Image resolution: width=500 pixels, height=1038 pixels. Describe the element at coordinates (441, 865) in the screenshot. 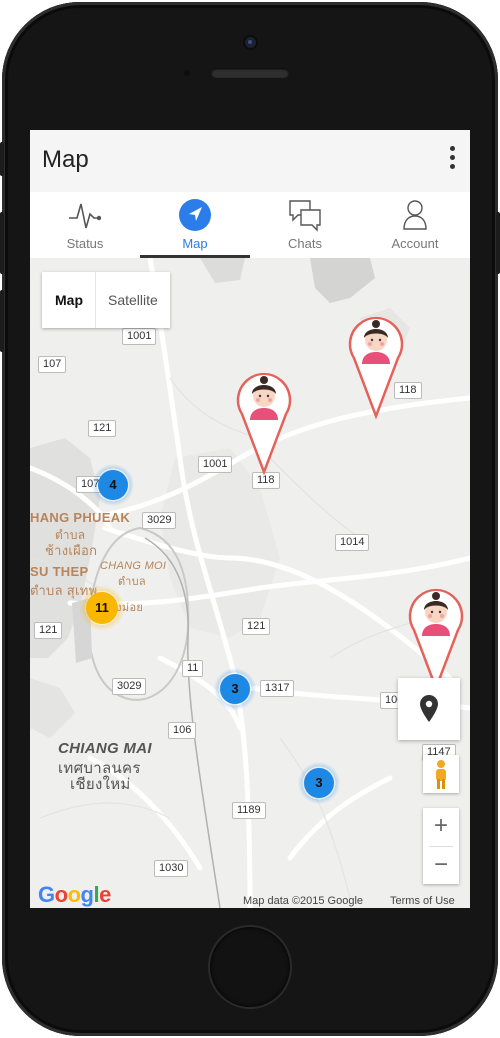

I see `zoom-out-button: −` at that location.